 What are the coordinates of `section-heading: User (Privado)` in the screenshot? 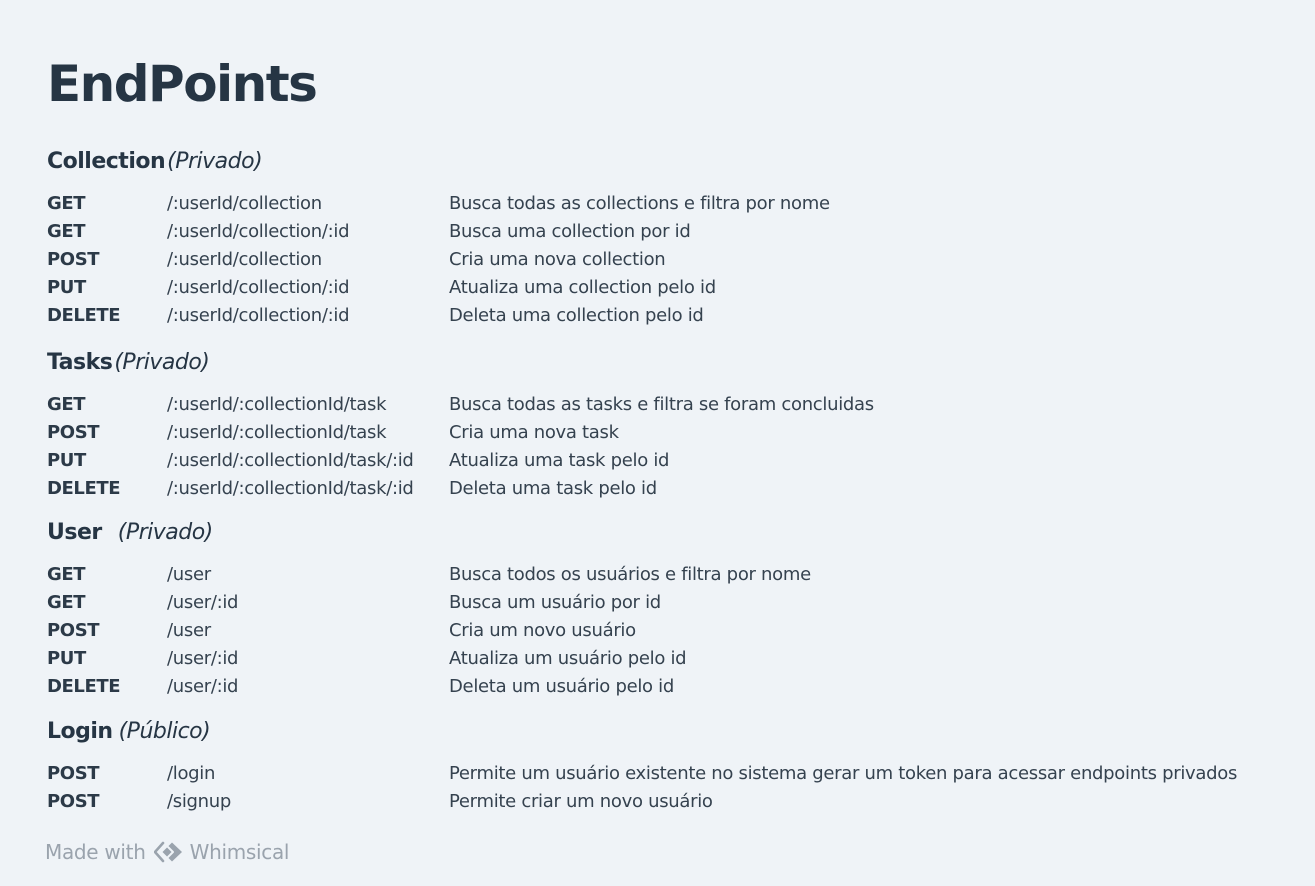 It's located at (429, 533).